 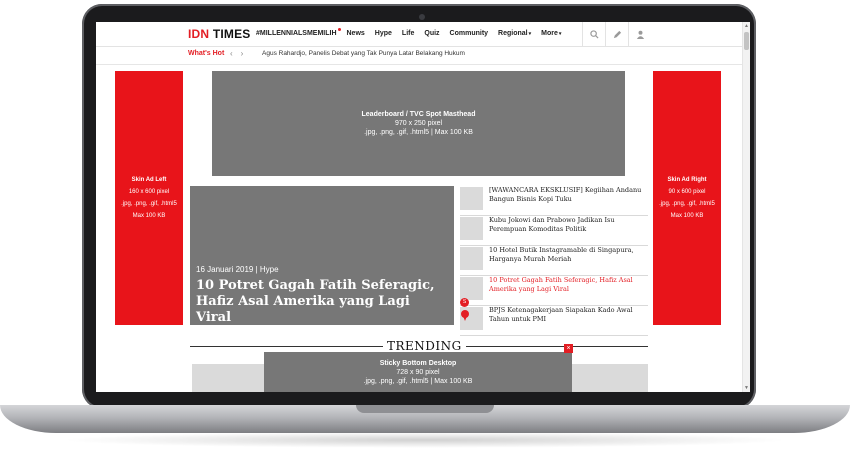 What do you see at coordinates (687, 180) in the screenshot?
I see `ad-title: Skin Ad Right` at bounding box center [687, 180].